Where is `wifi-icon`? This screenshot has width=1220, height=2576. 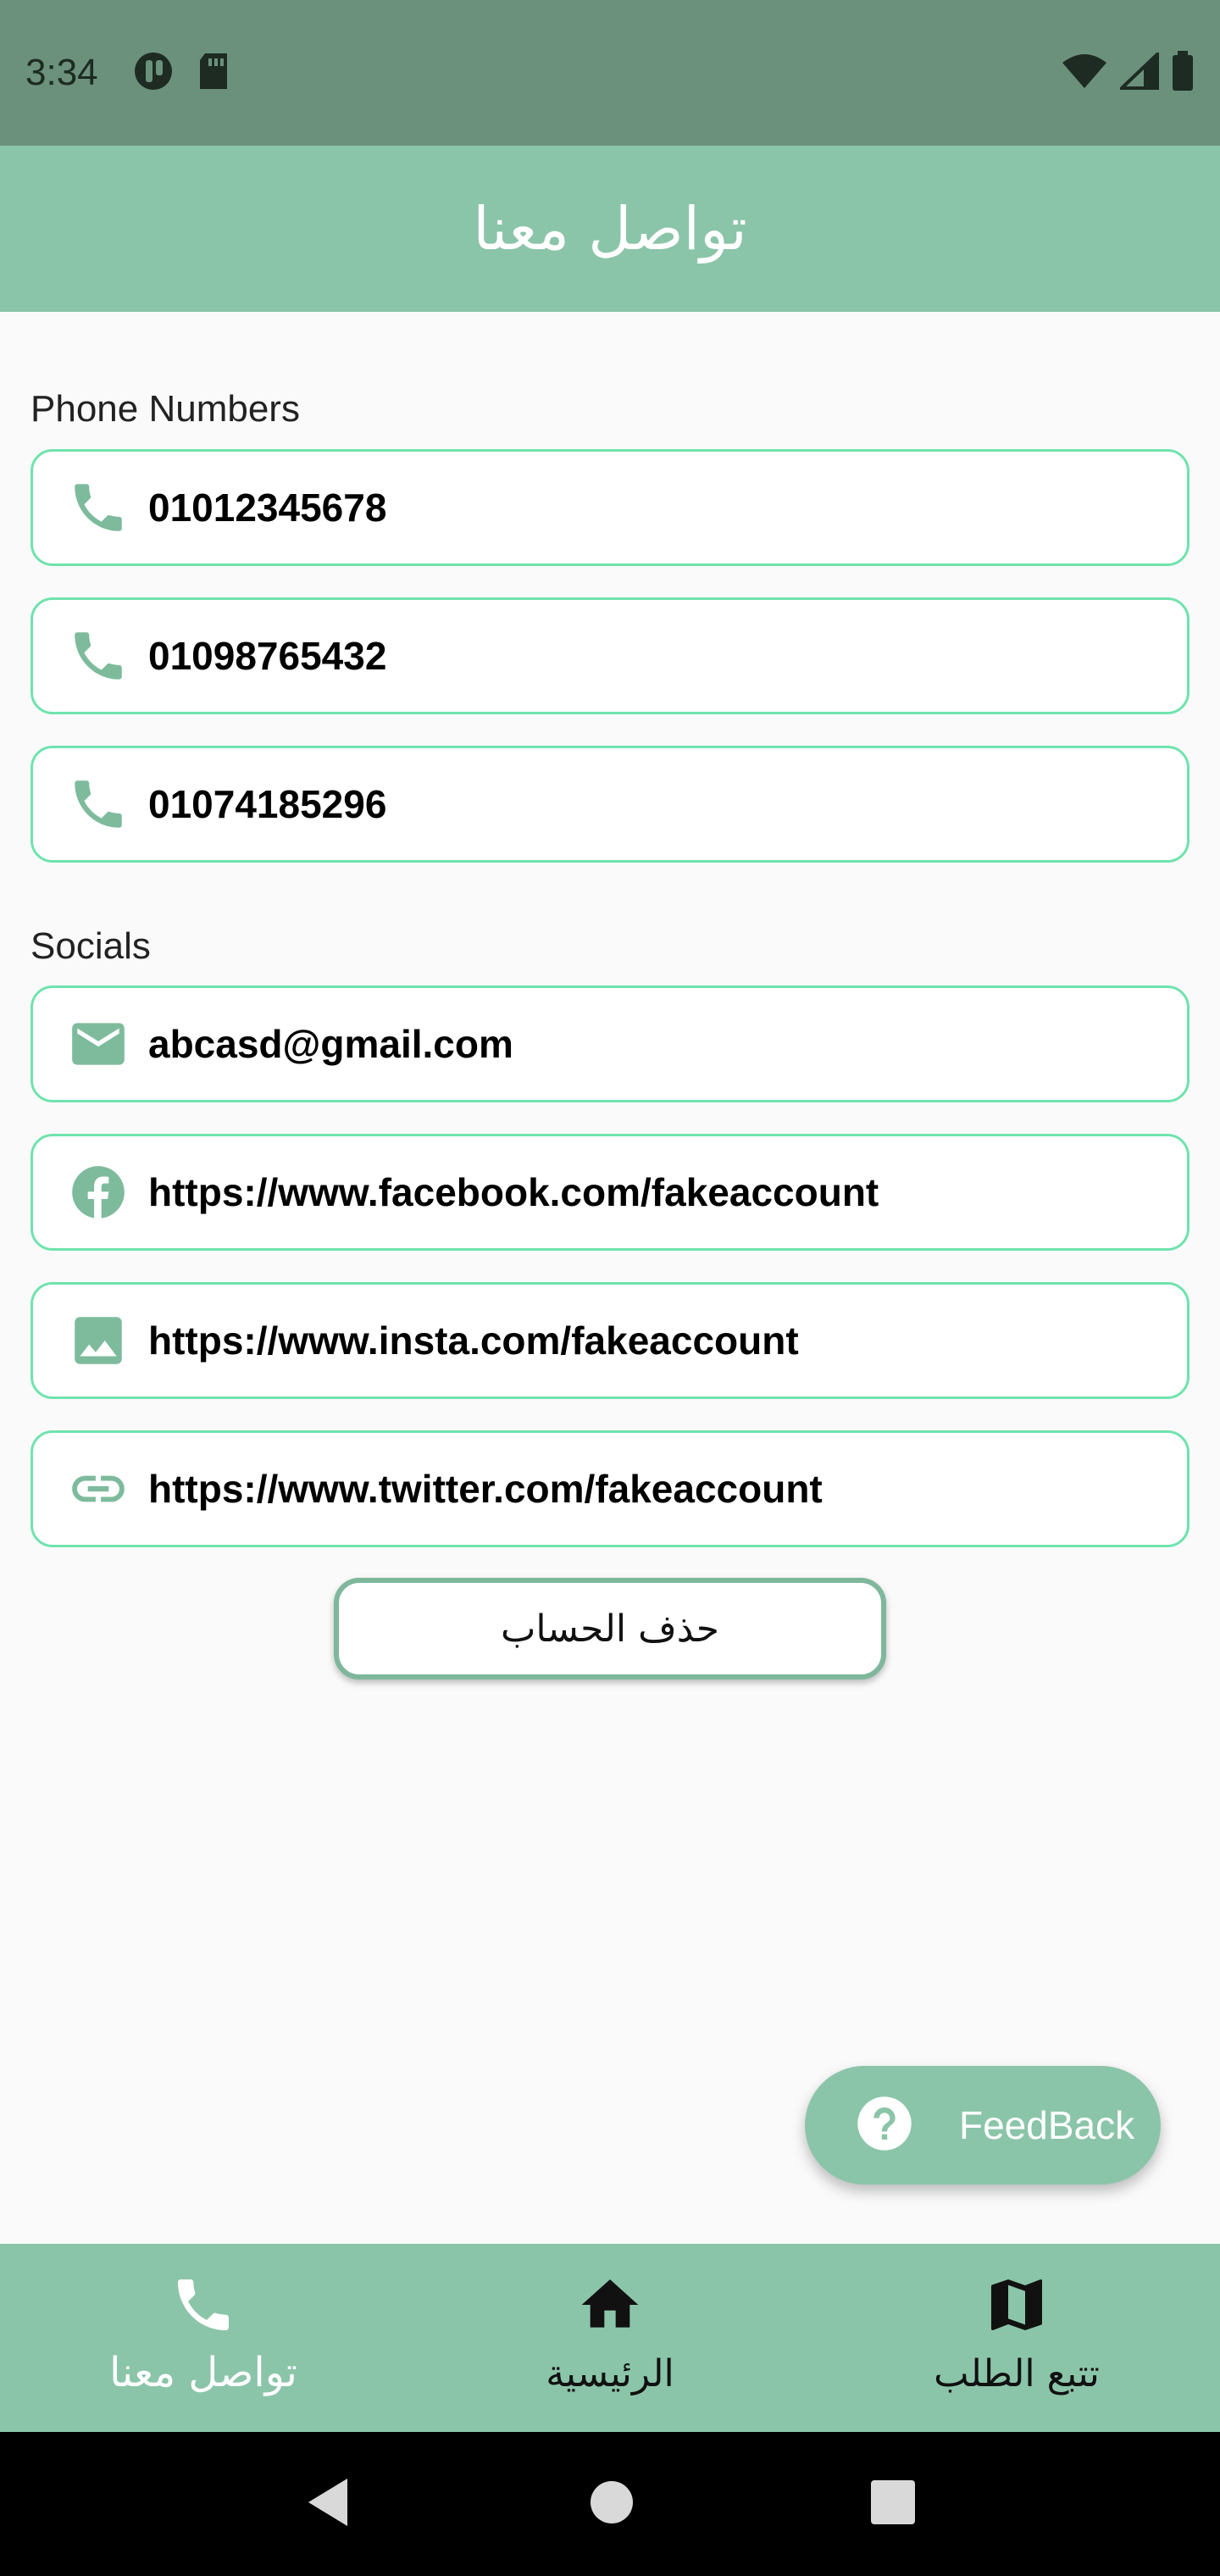 wifi-icon is located at coordinates (1084, 73).